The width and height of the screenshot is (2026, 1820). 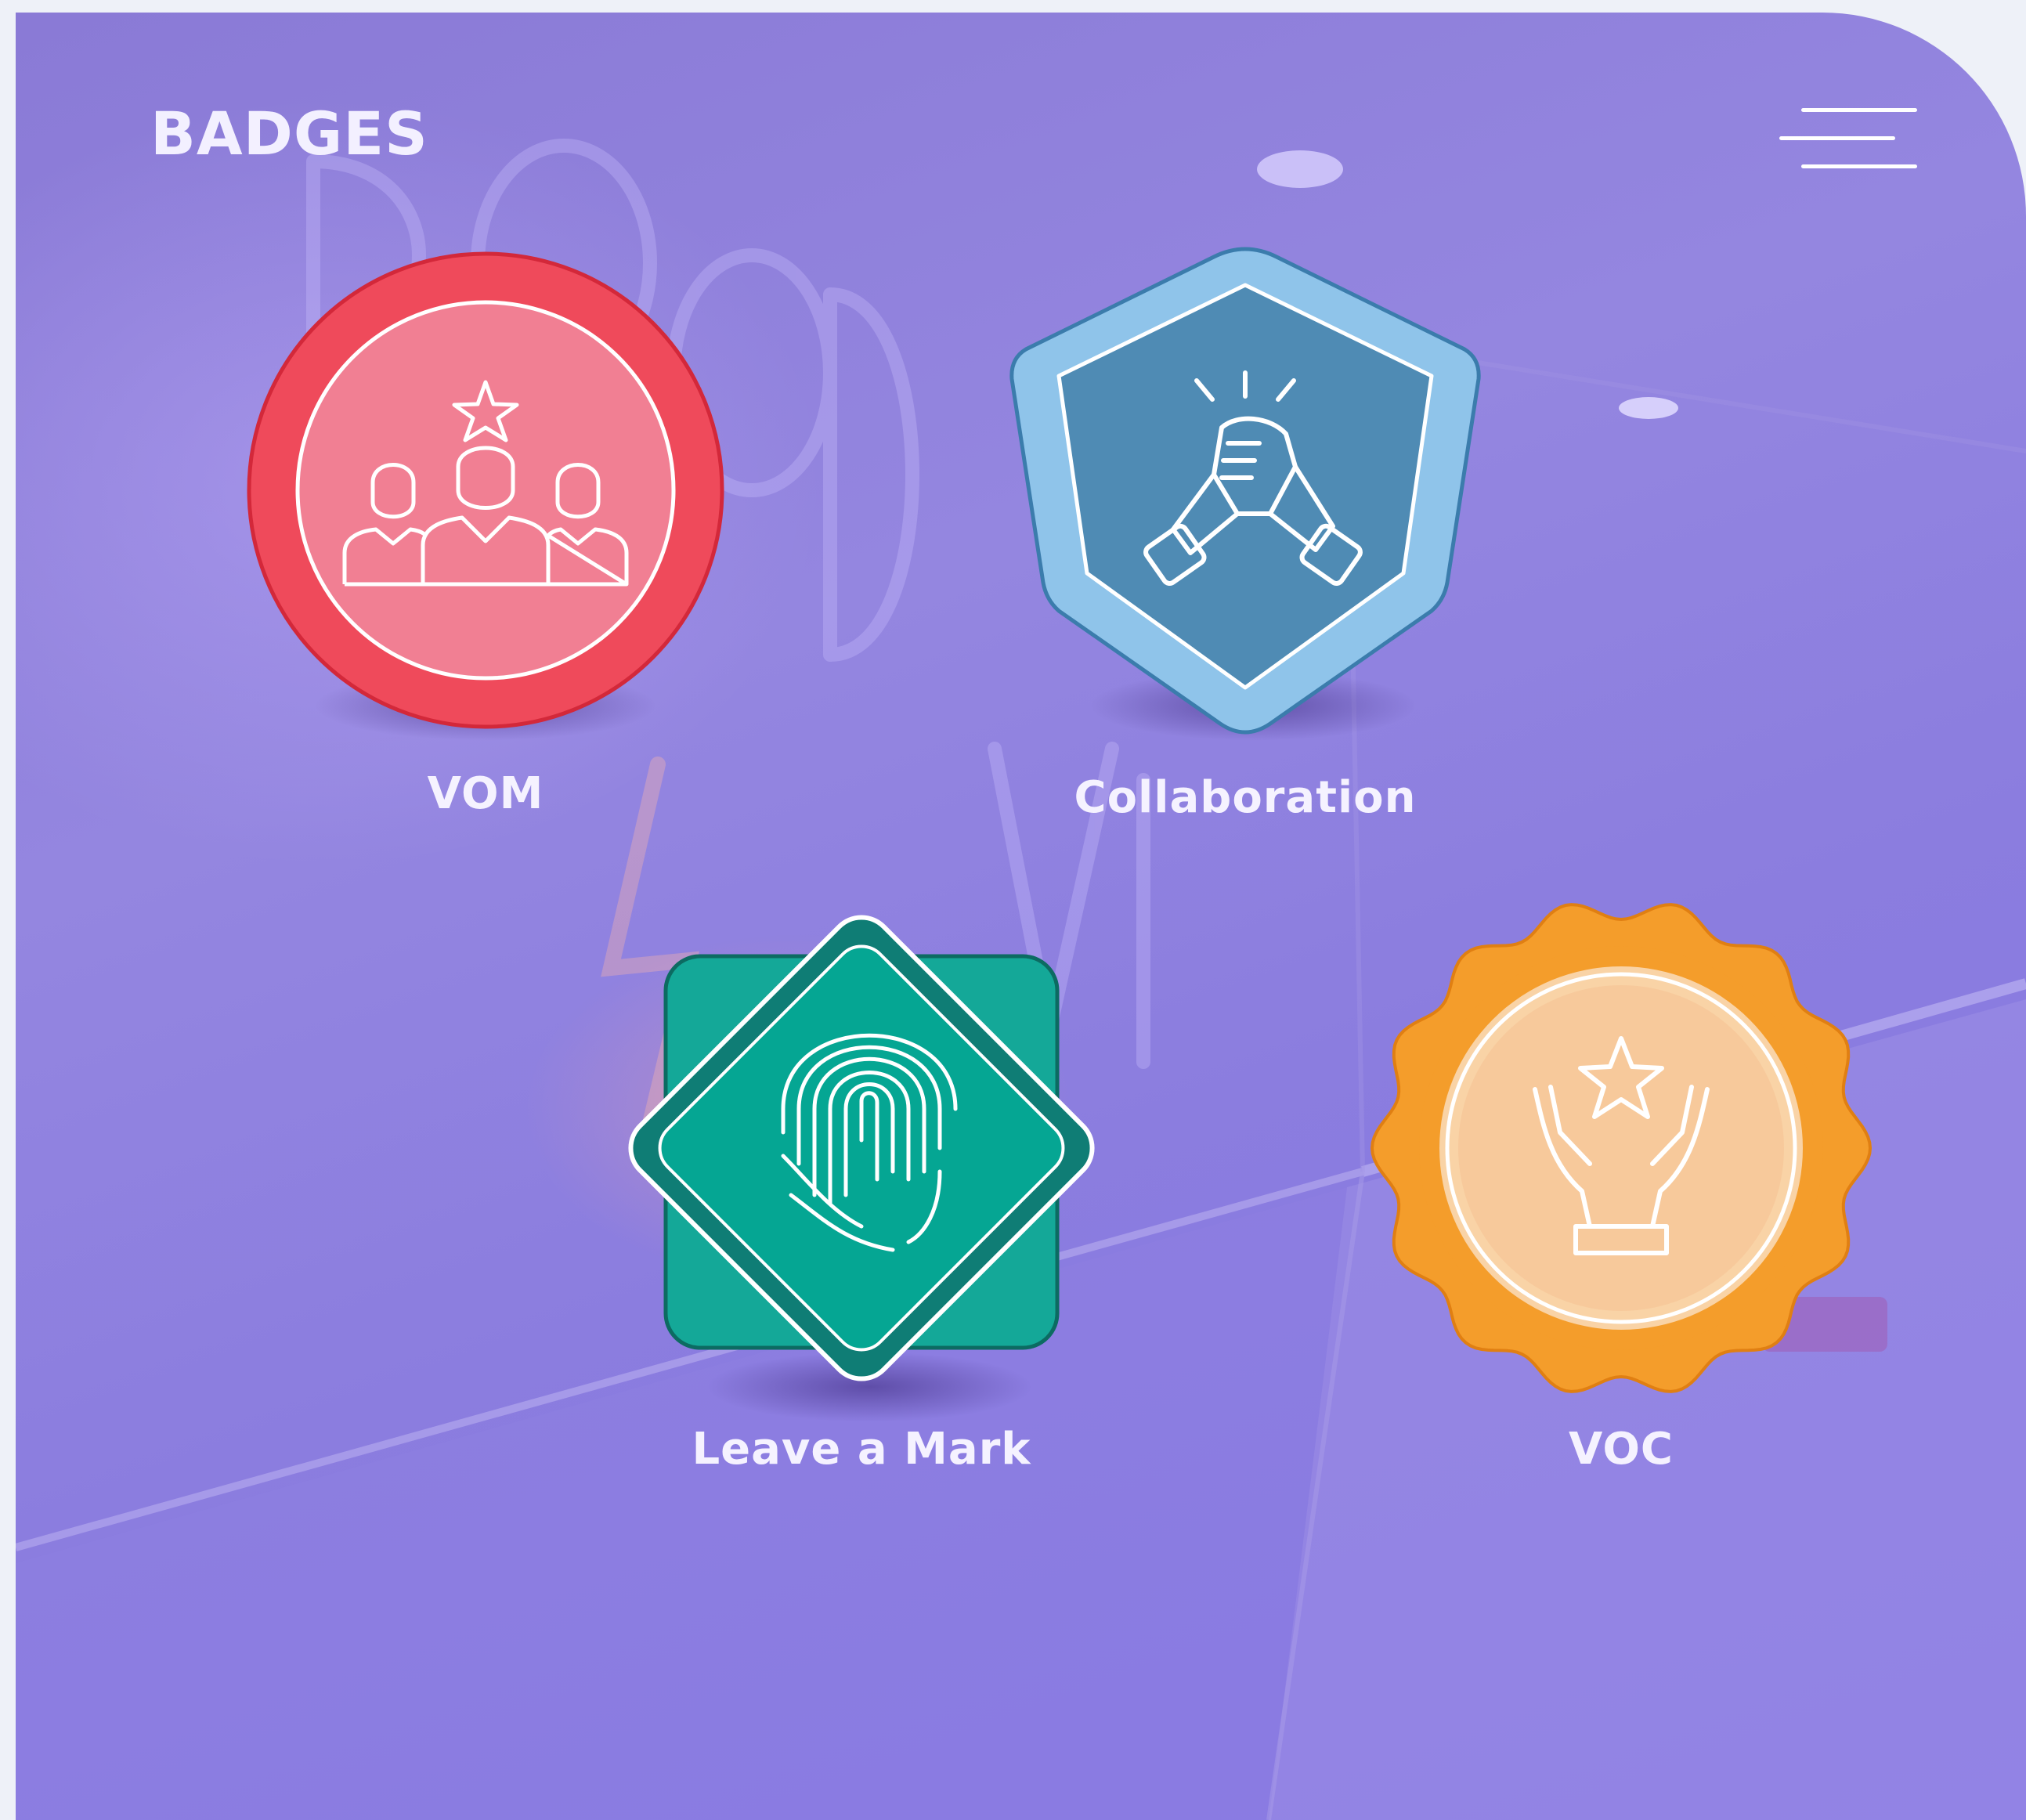 What do you see at coordinates (1859, 110) in the screenshot?
I see `hamburger-menu-icon` at bounding box center [1859, 110].